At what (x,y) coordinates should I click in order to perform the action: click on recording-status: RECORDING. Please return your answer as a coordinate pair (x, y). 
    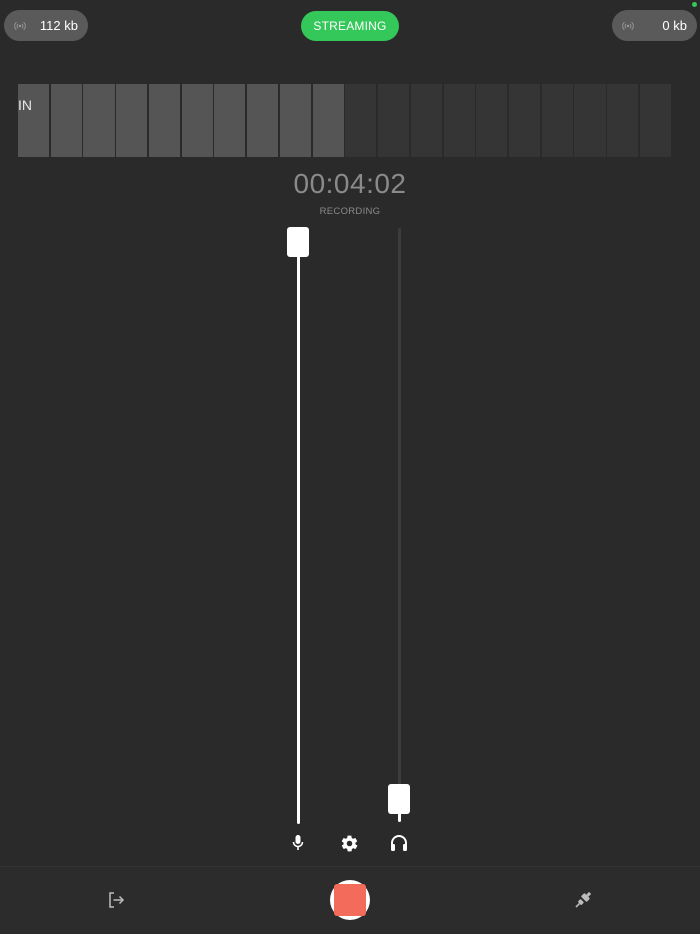
    Looking at the image, I should click on (350, 211).